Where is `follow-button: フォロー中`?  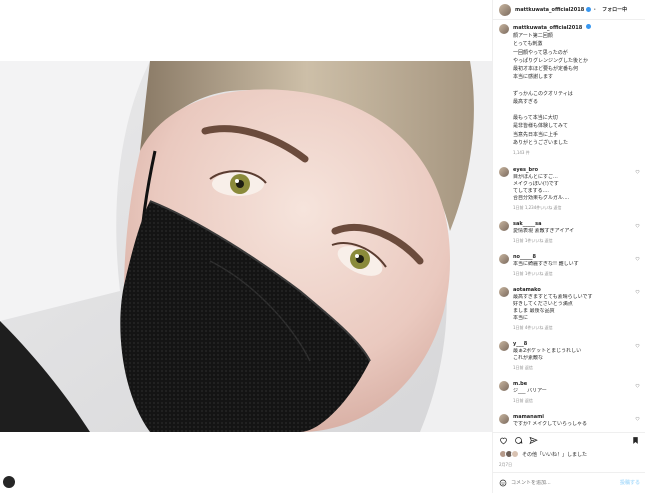 follow-button: フォロー中 is located at coordinates (614, 9).